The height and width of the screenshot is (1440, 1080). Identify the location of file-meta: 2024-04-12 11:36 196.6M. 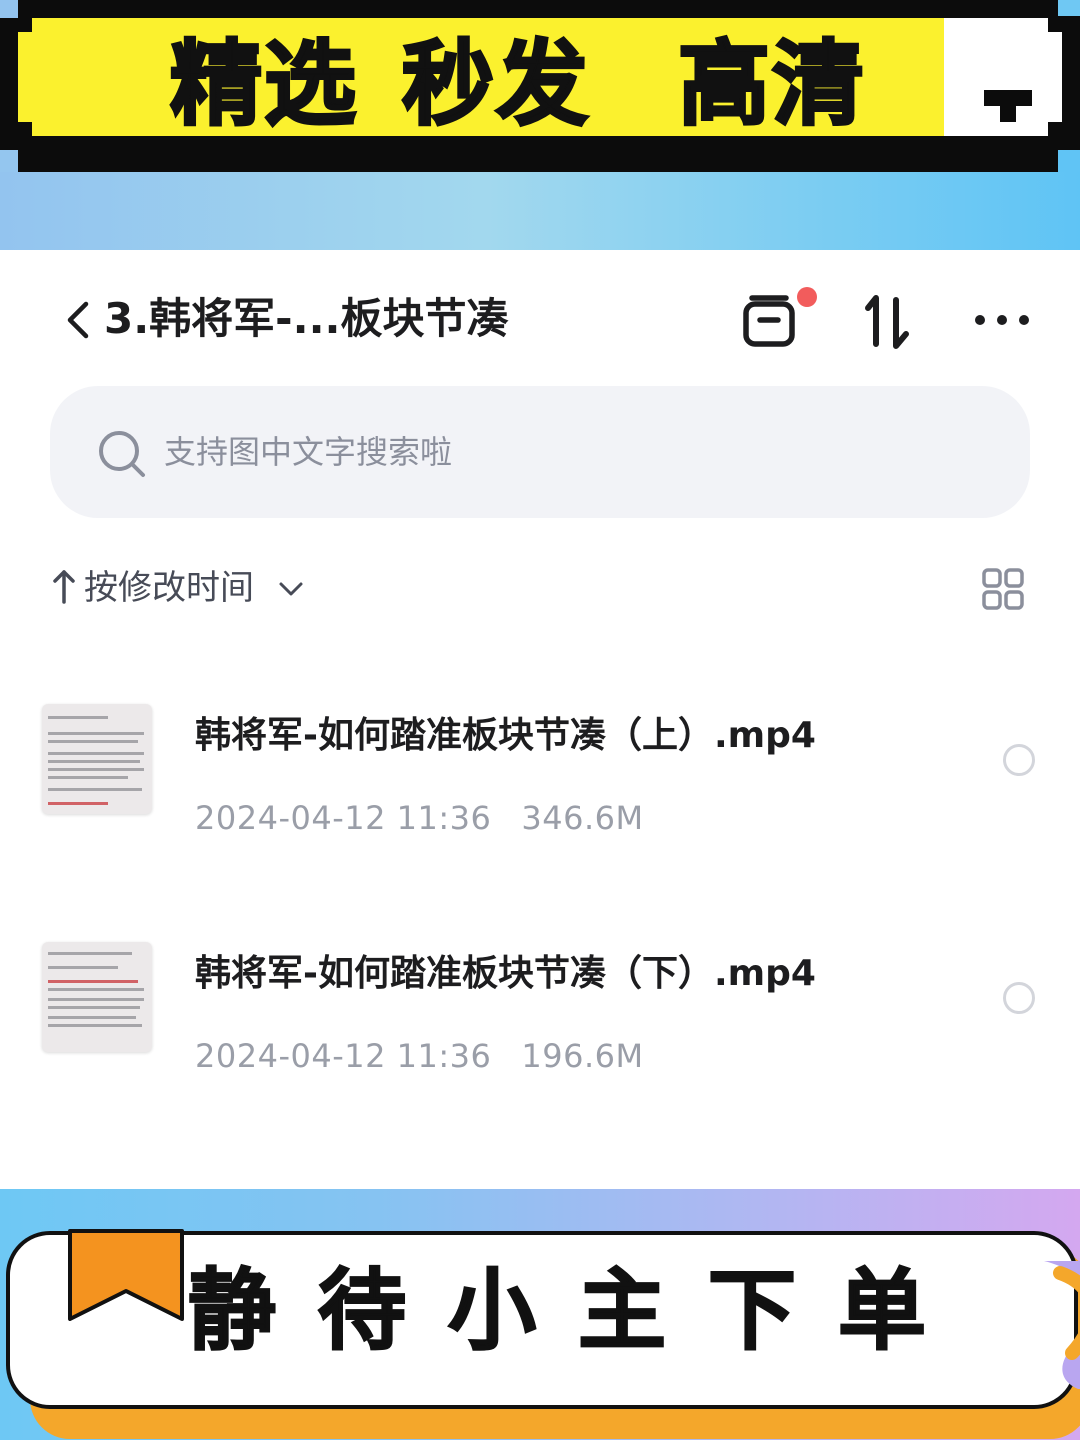
(419, 1056).